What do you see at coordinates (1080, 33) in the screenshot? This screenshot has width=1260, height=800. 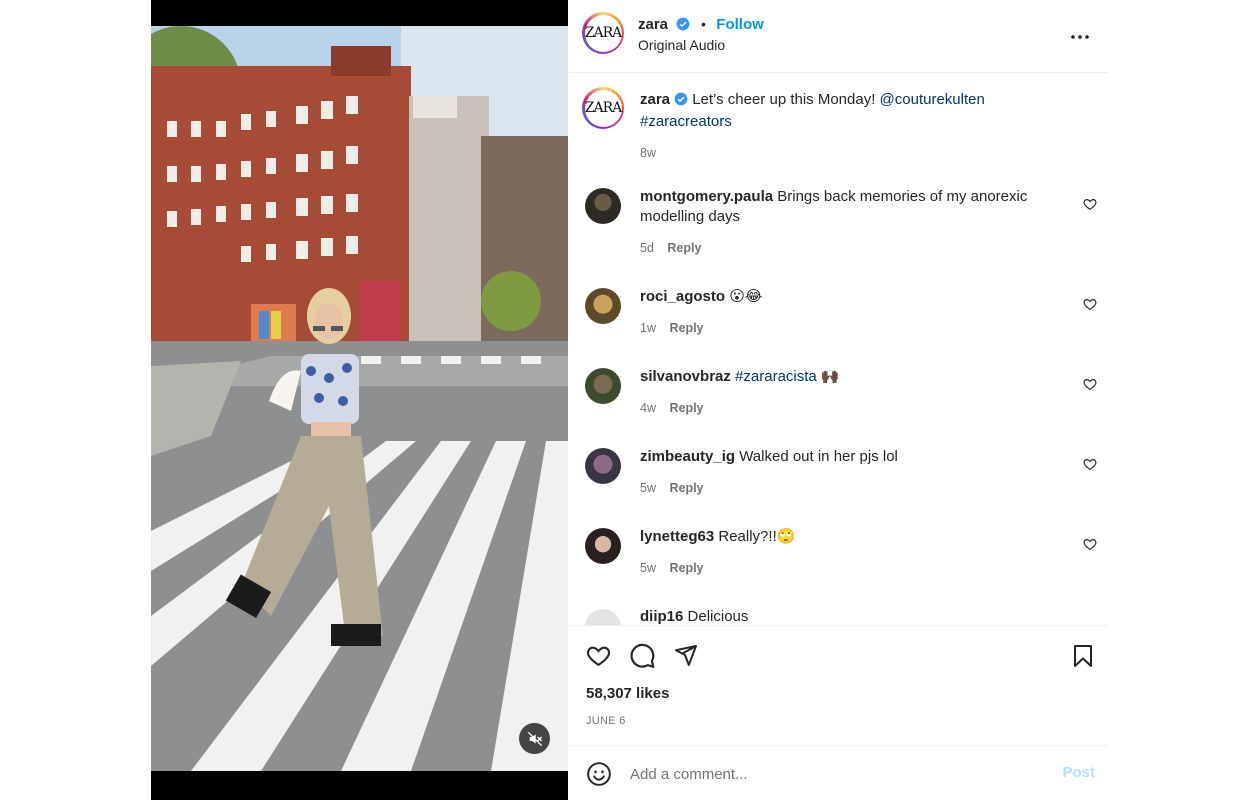 I see `more-options-icon` at bounding box center [1080, 33].